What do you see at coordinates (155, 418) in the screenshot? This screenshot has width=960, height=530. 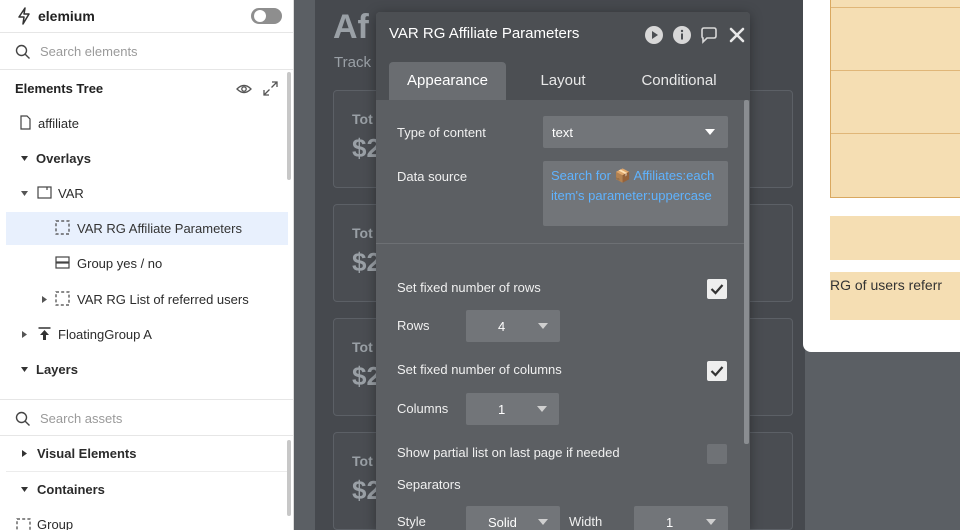 I see `search-assets-input` at bounding box center [155, 418].